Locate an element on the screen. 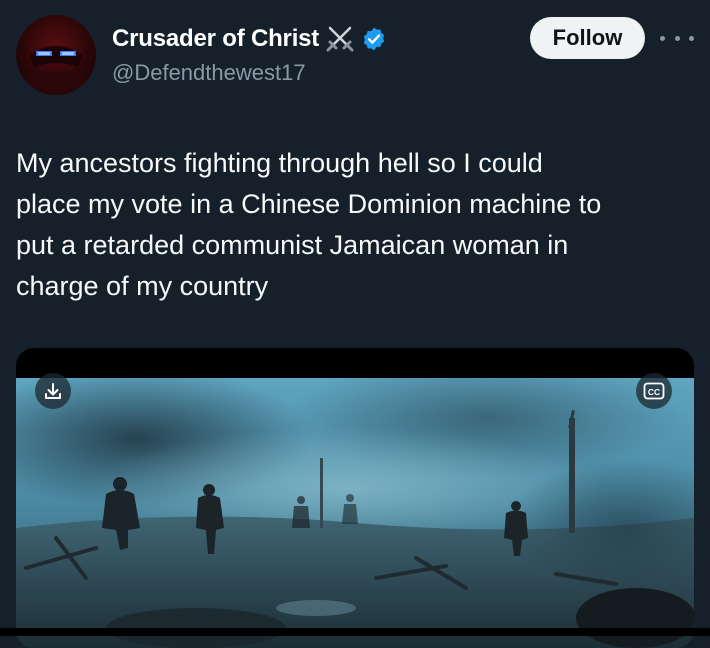 The image size is (710, 648). download-button is located at coordinates (53, 391).